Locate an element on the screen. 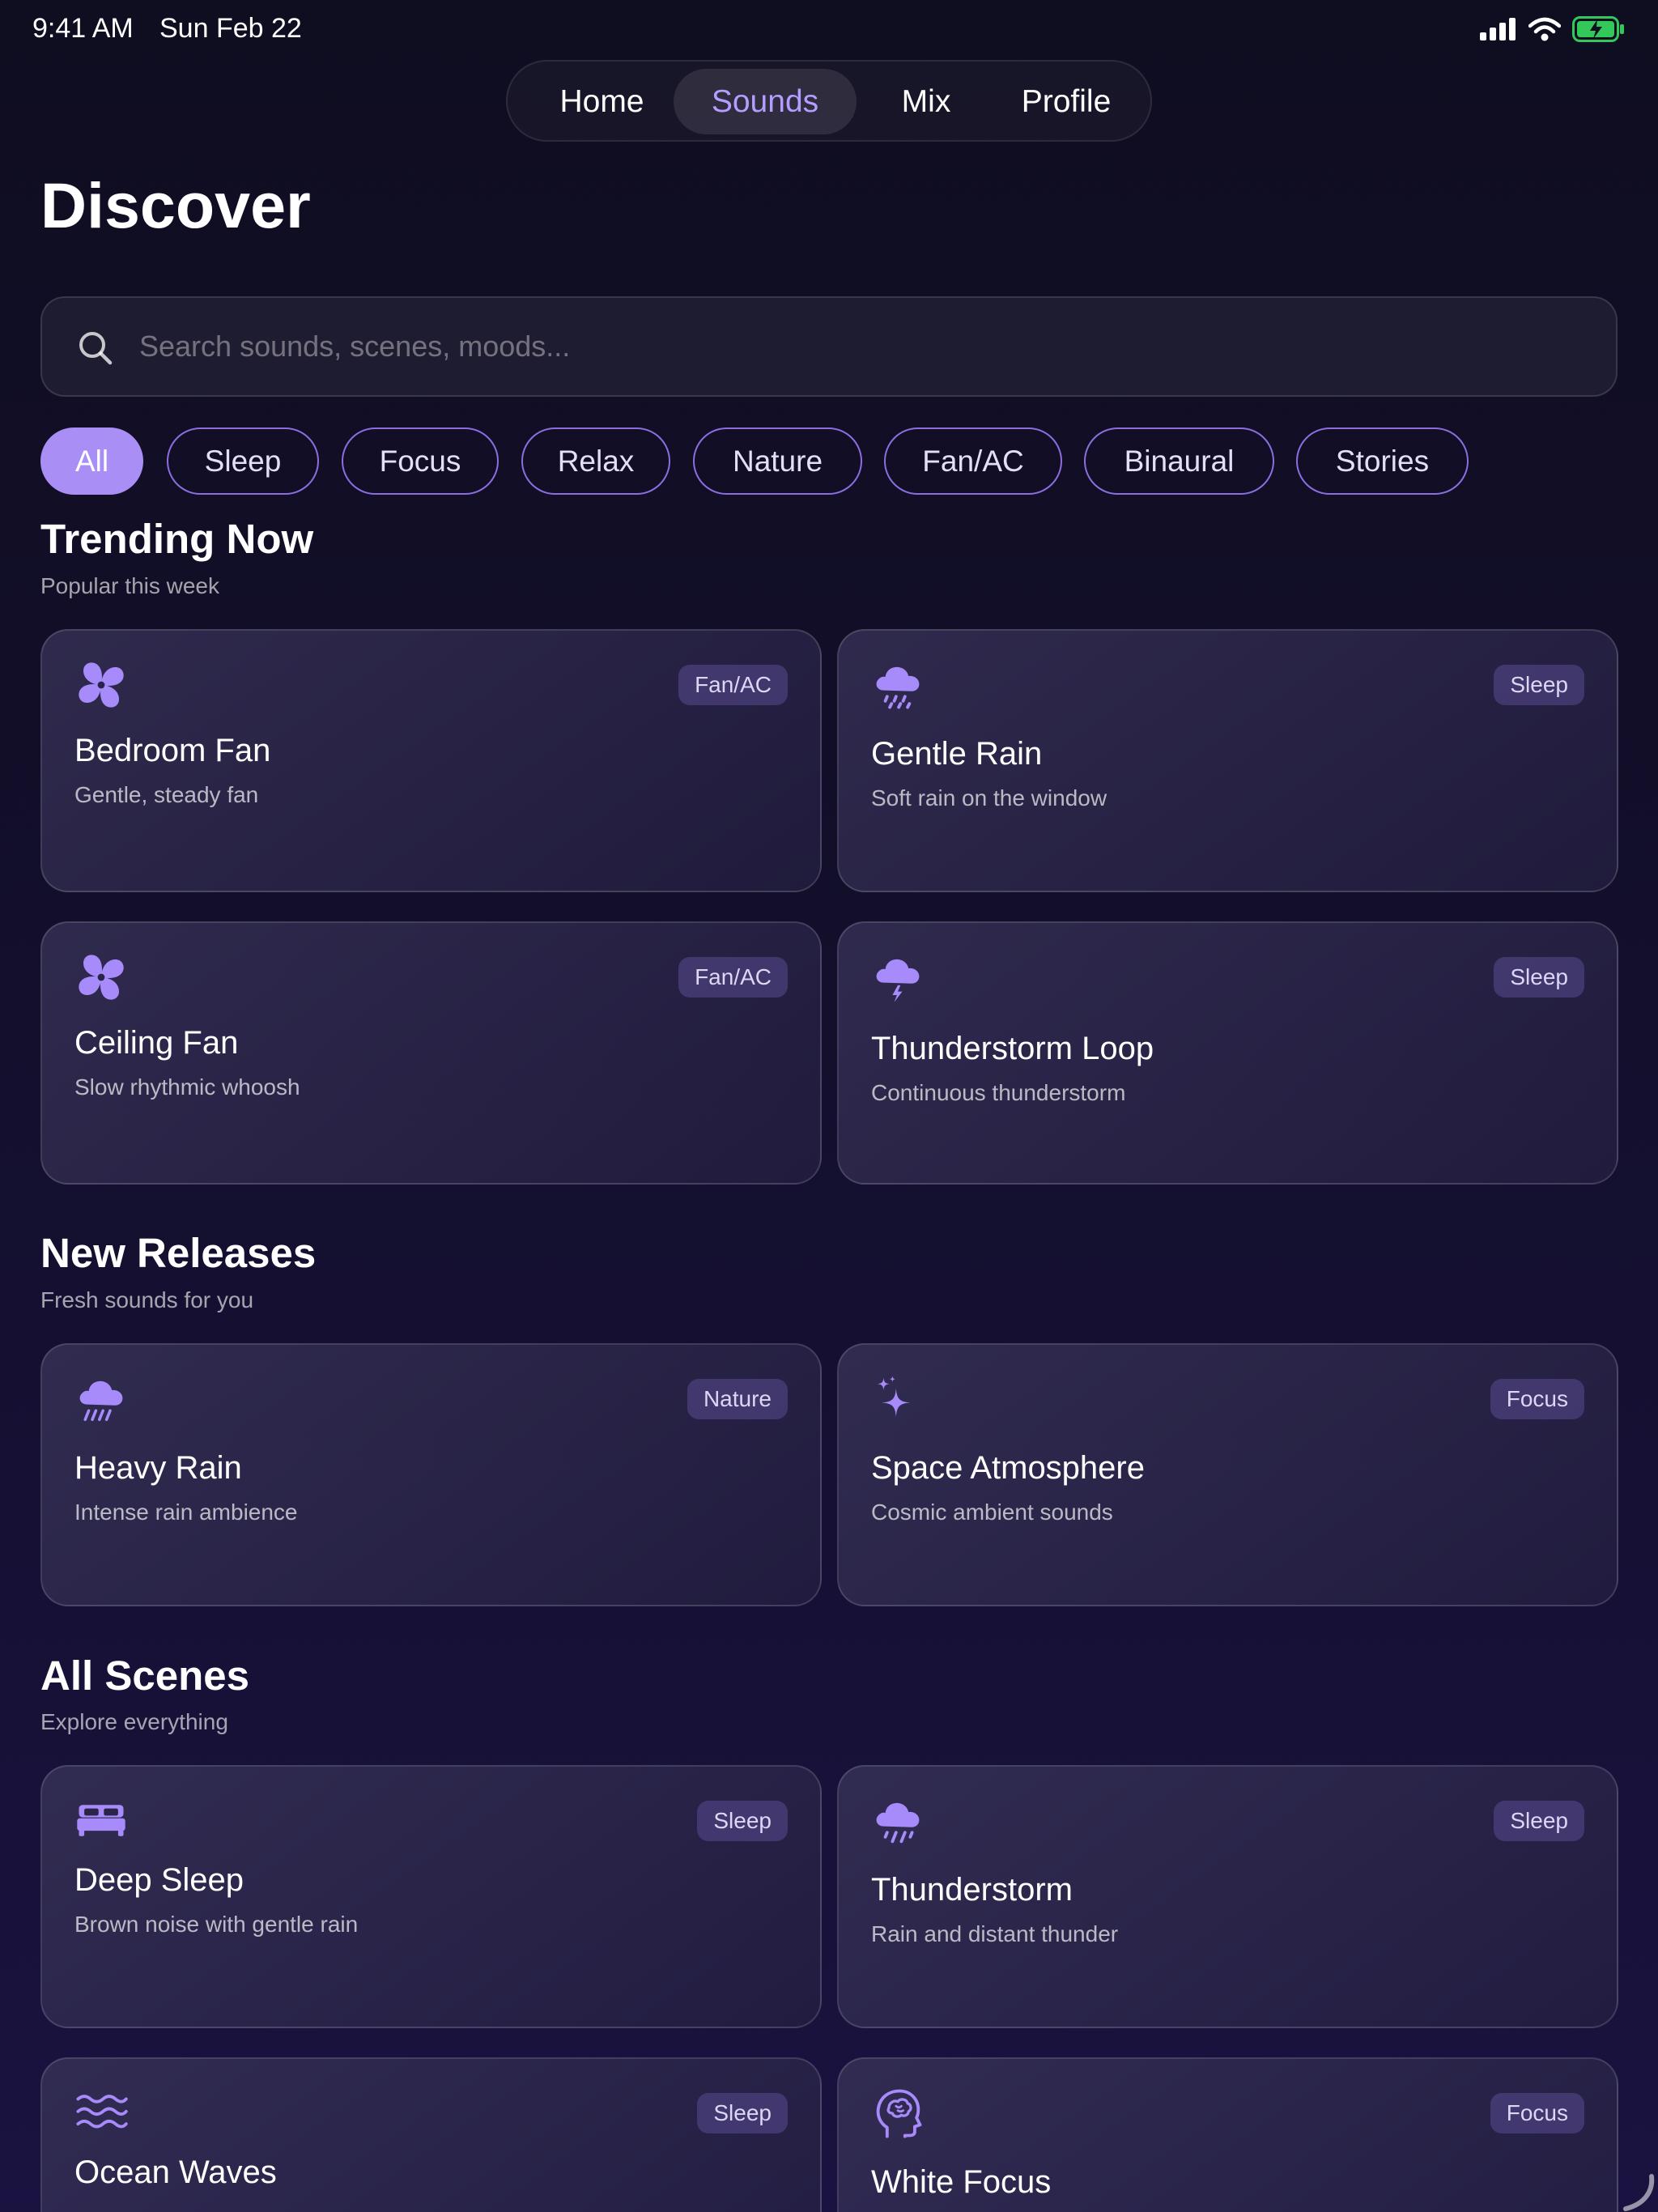 This screenshot has height=2212, width=1658. search-icon is located at coordinates (96, 349).